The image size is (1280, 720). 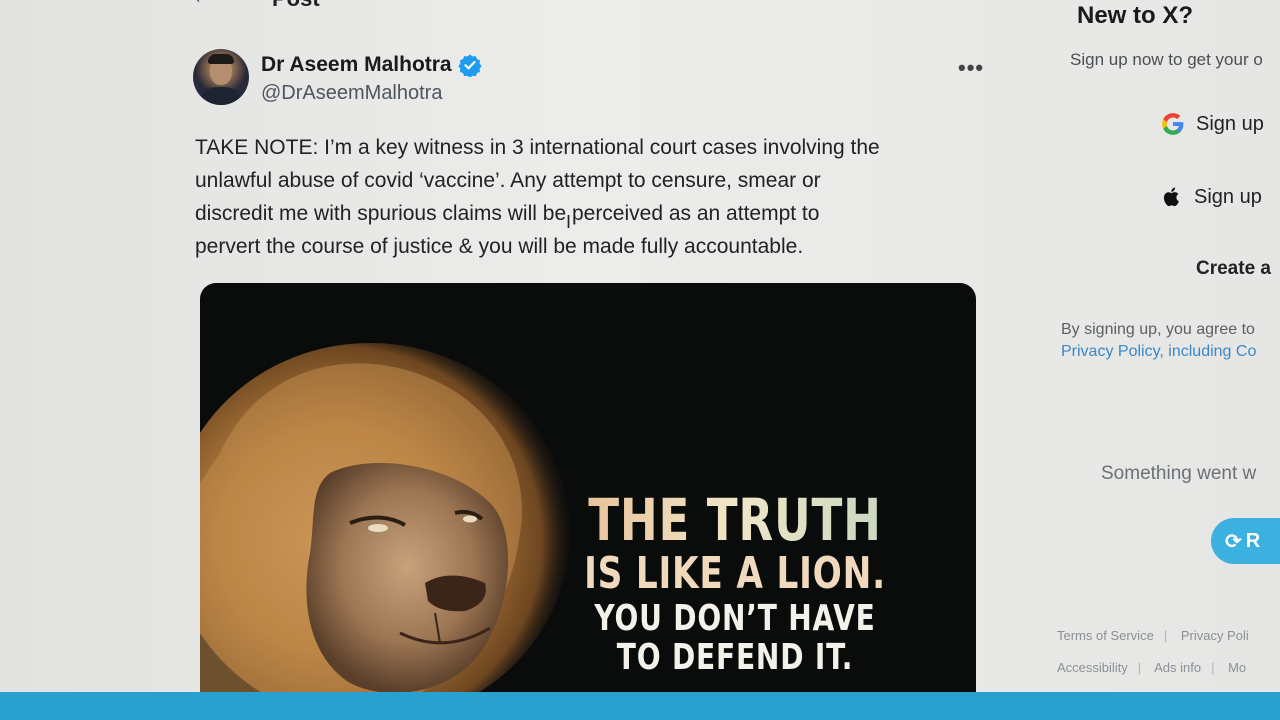 What do you see at coordinates (1158, 329) in the screenshot?
I see `terms-line-1: By signing up, you agree to` at bounding box center [1158, 329].